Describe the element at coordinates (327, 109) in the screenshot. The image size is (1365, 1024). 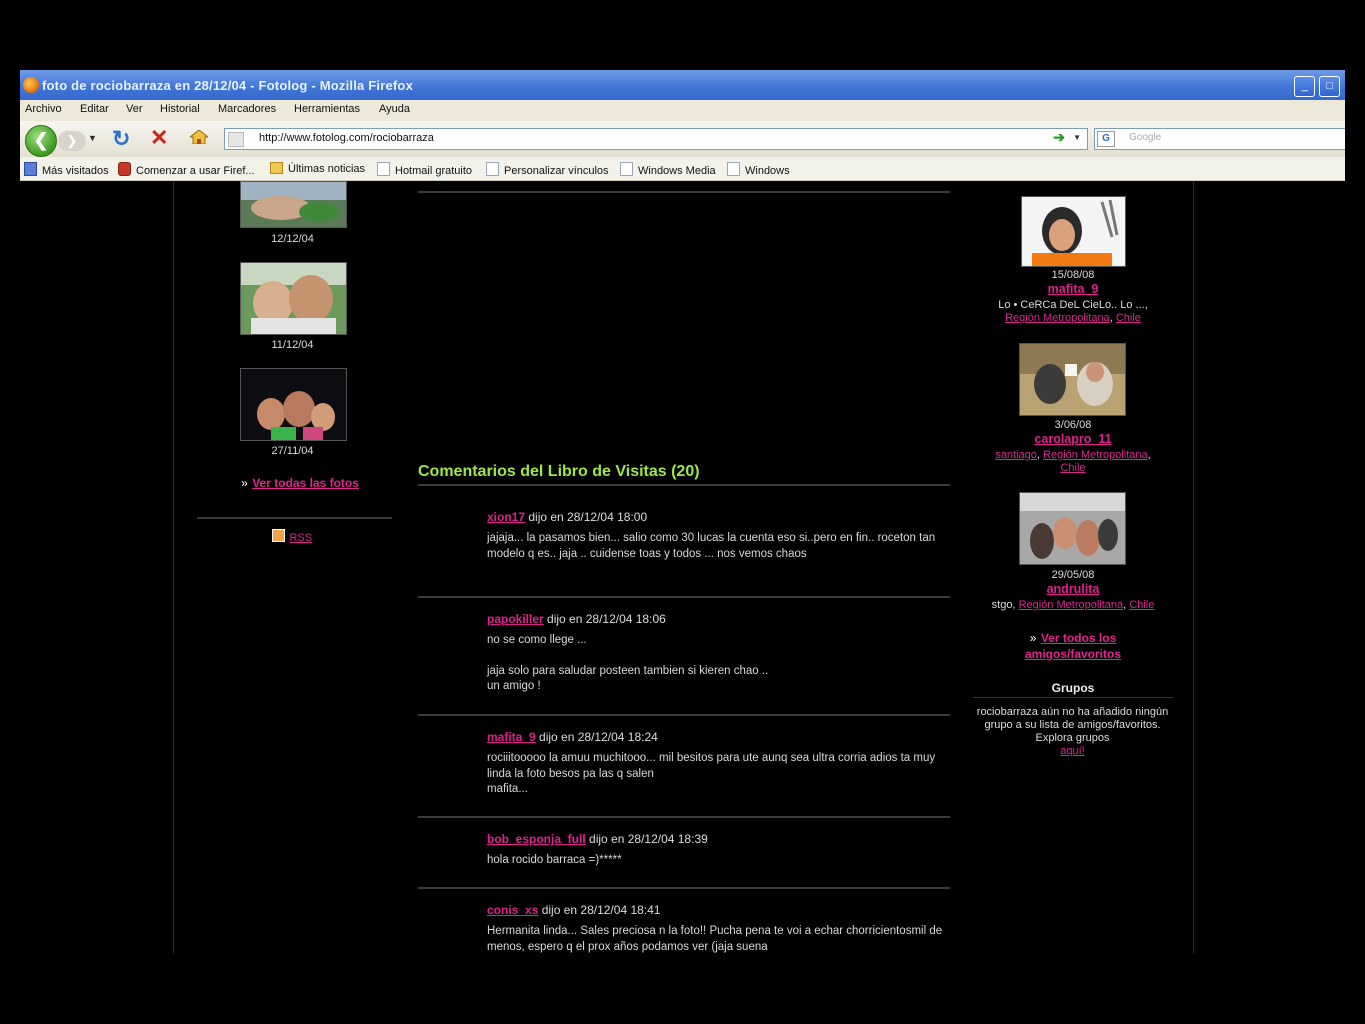
I see `menu-herramientas: Herramientas` at that location.